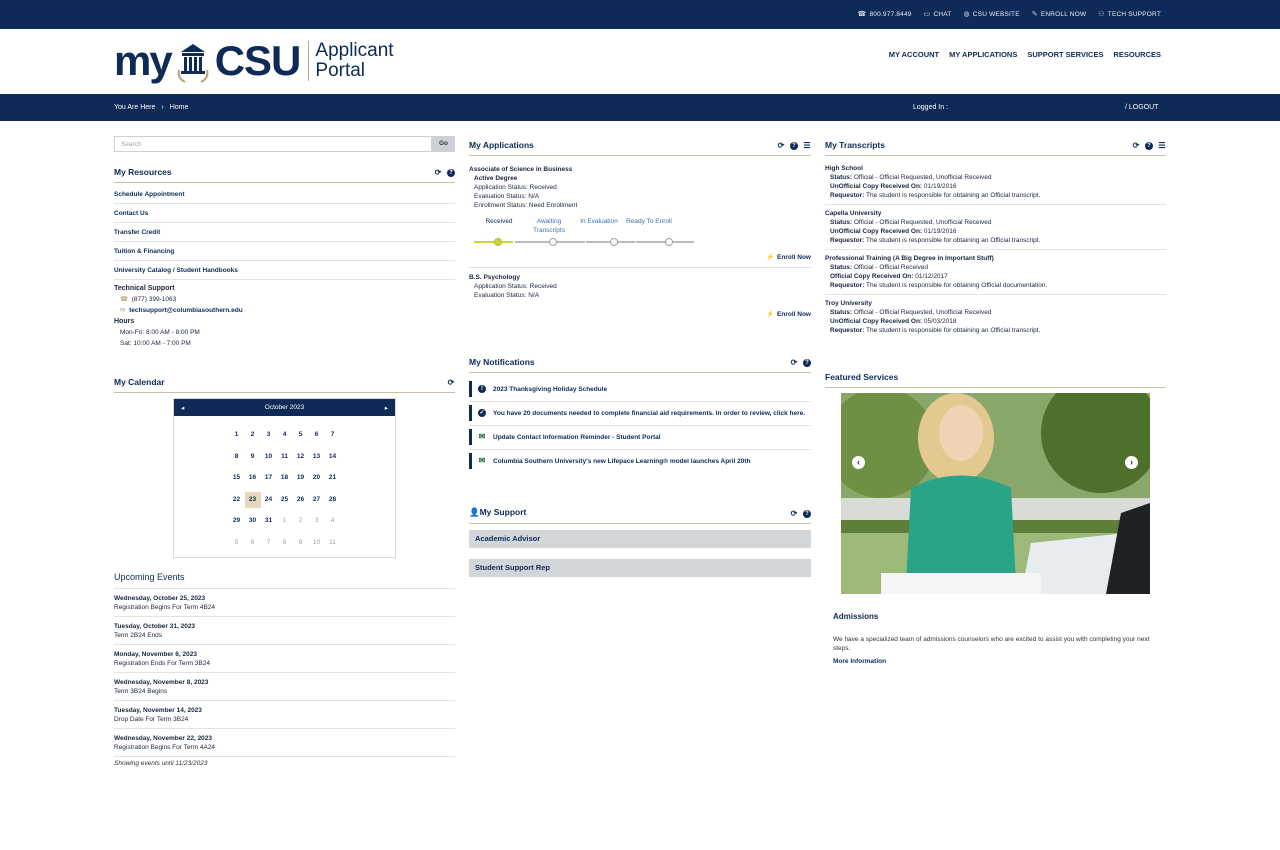 The image size is (1280, 850). What do you see at coordinates (273, 144) in the screenshot?
I see `search-input: Search` at bounding box center [273, 144].